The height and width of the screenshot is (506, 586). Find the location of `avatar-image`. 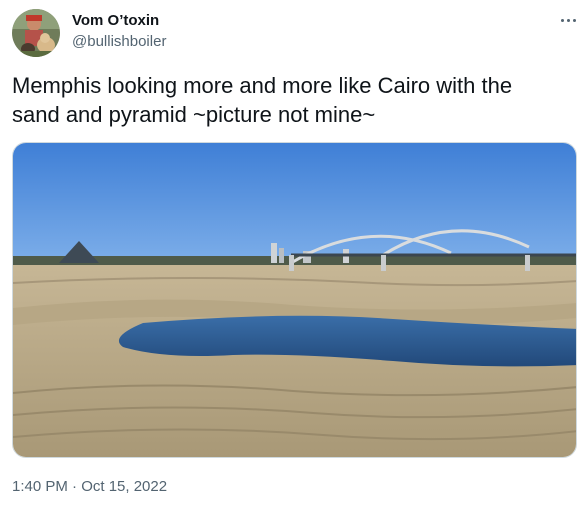

avatar-image is located at coordinates (36, 33).